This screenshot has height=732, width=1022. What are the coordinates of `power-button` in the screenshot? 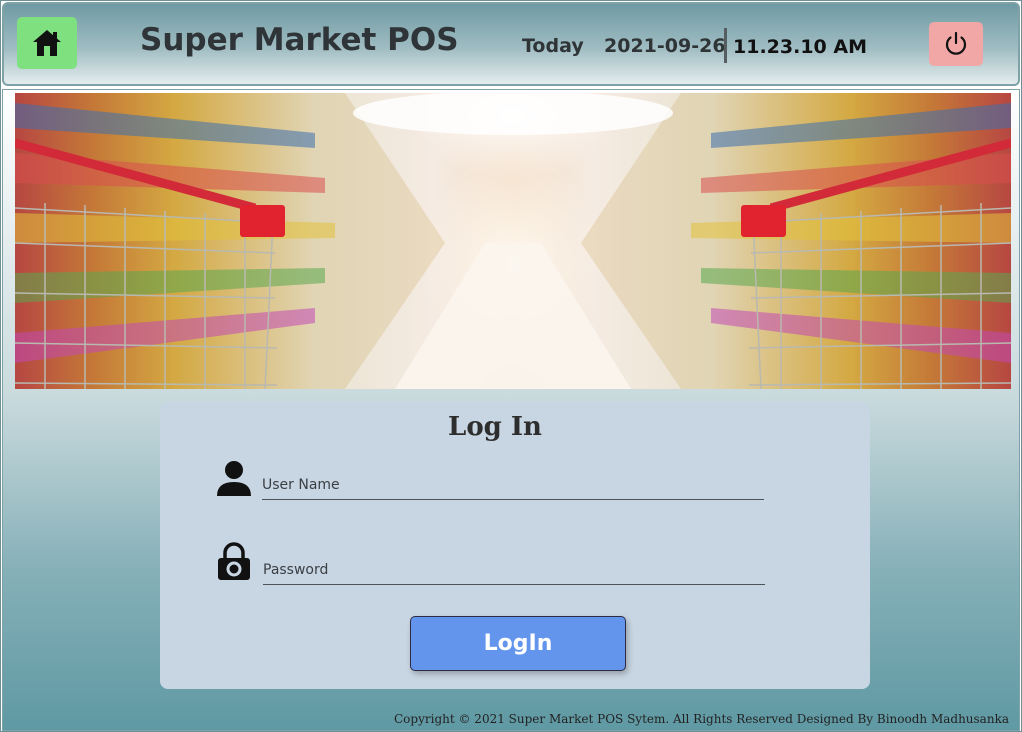 It's located at (956, 44).